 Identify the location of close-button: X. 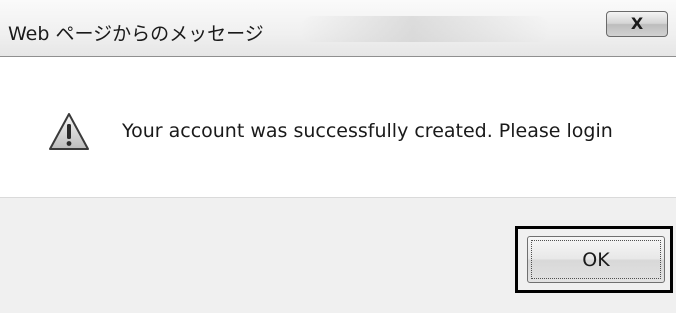
(637, 24).